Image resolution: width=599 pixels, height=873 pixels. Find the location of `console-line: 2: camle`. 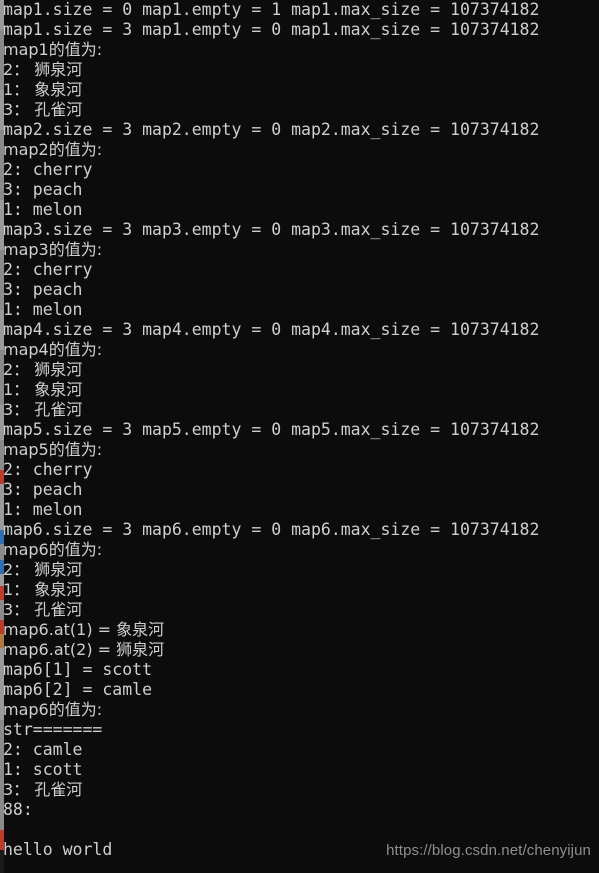

console-line: 2: camle is located at coordinates (43, 749).